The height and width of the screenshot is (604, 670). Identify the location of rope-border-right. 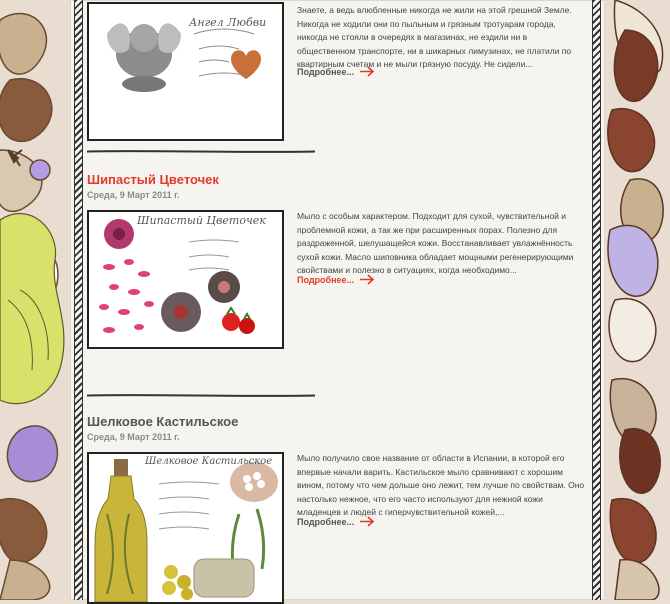
(596, 300).